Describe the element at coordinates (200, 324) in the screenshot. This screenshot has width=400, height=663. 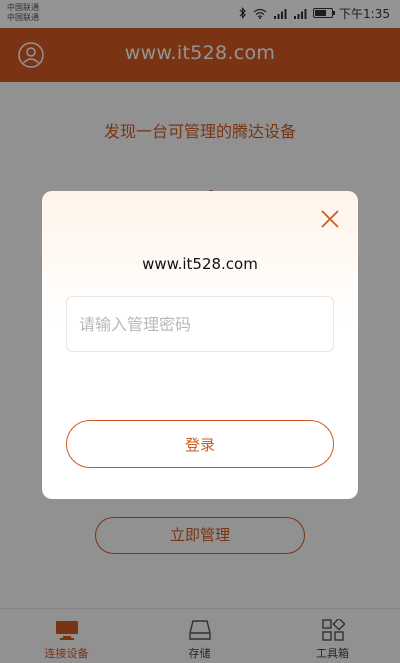
I see `password-input` at that location.